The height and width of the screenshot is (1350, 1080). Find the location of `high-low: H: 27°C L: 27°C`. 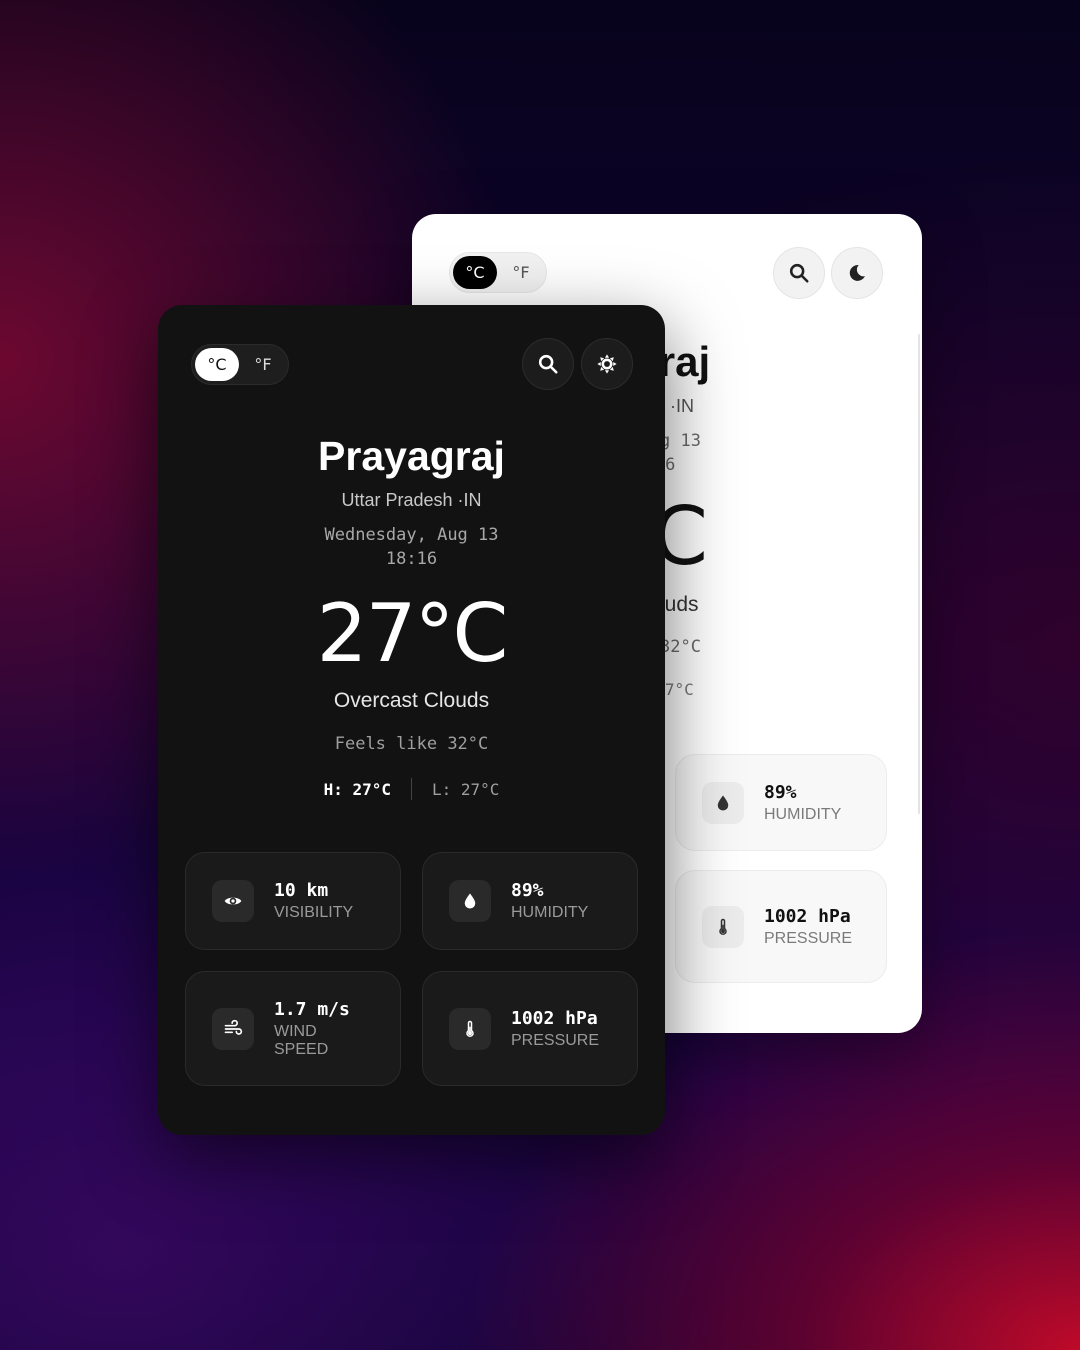

high-low: H: 27°C L: 27°C is located at coordinates (411, 789).